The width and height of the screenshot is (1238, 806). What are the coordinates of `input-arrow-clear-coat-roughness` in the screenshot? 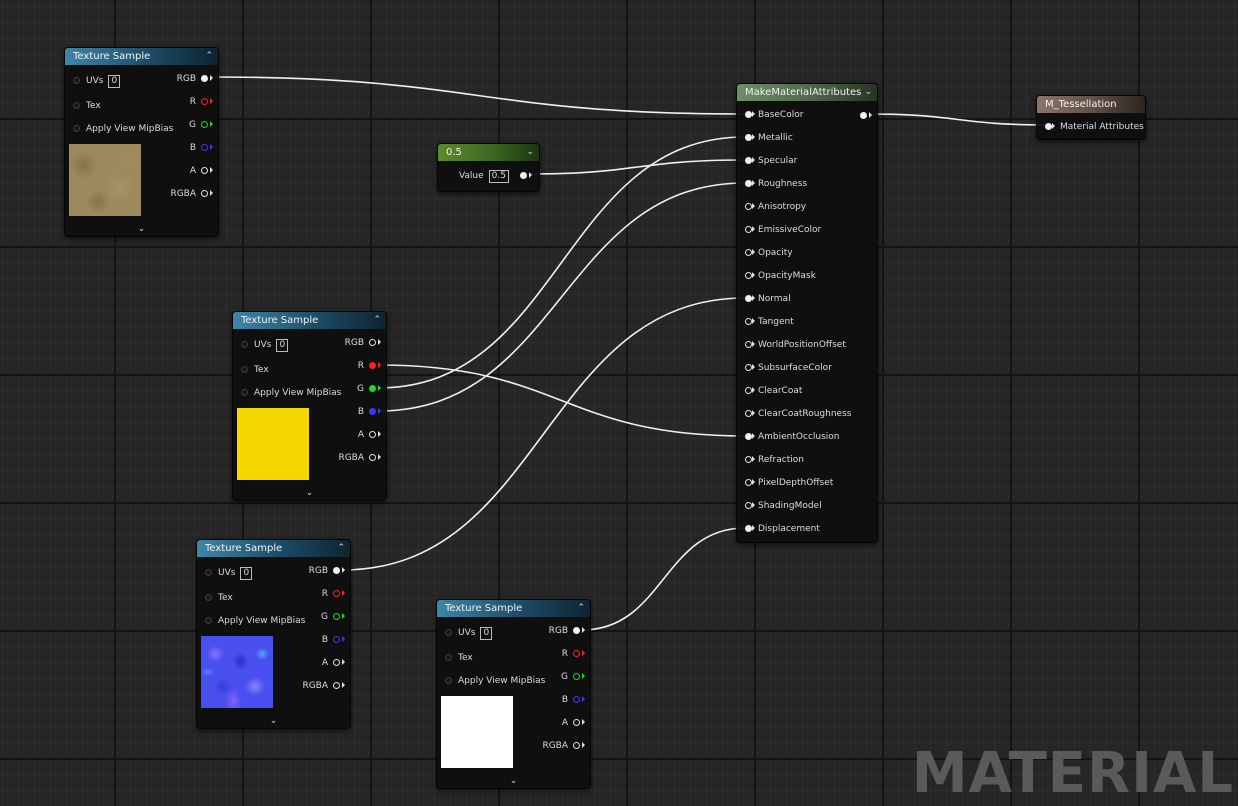 It's located at (753, 413).